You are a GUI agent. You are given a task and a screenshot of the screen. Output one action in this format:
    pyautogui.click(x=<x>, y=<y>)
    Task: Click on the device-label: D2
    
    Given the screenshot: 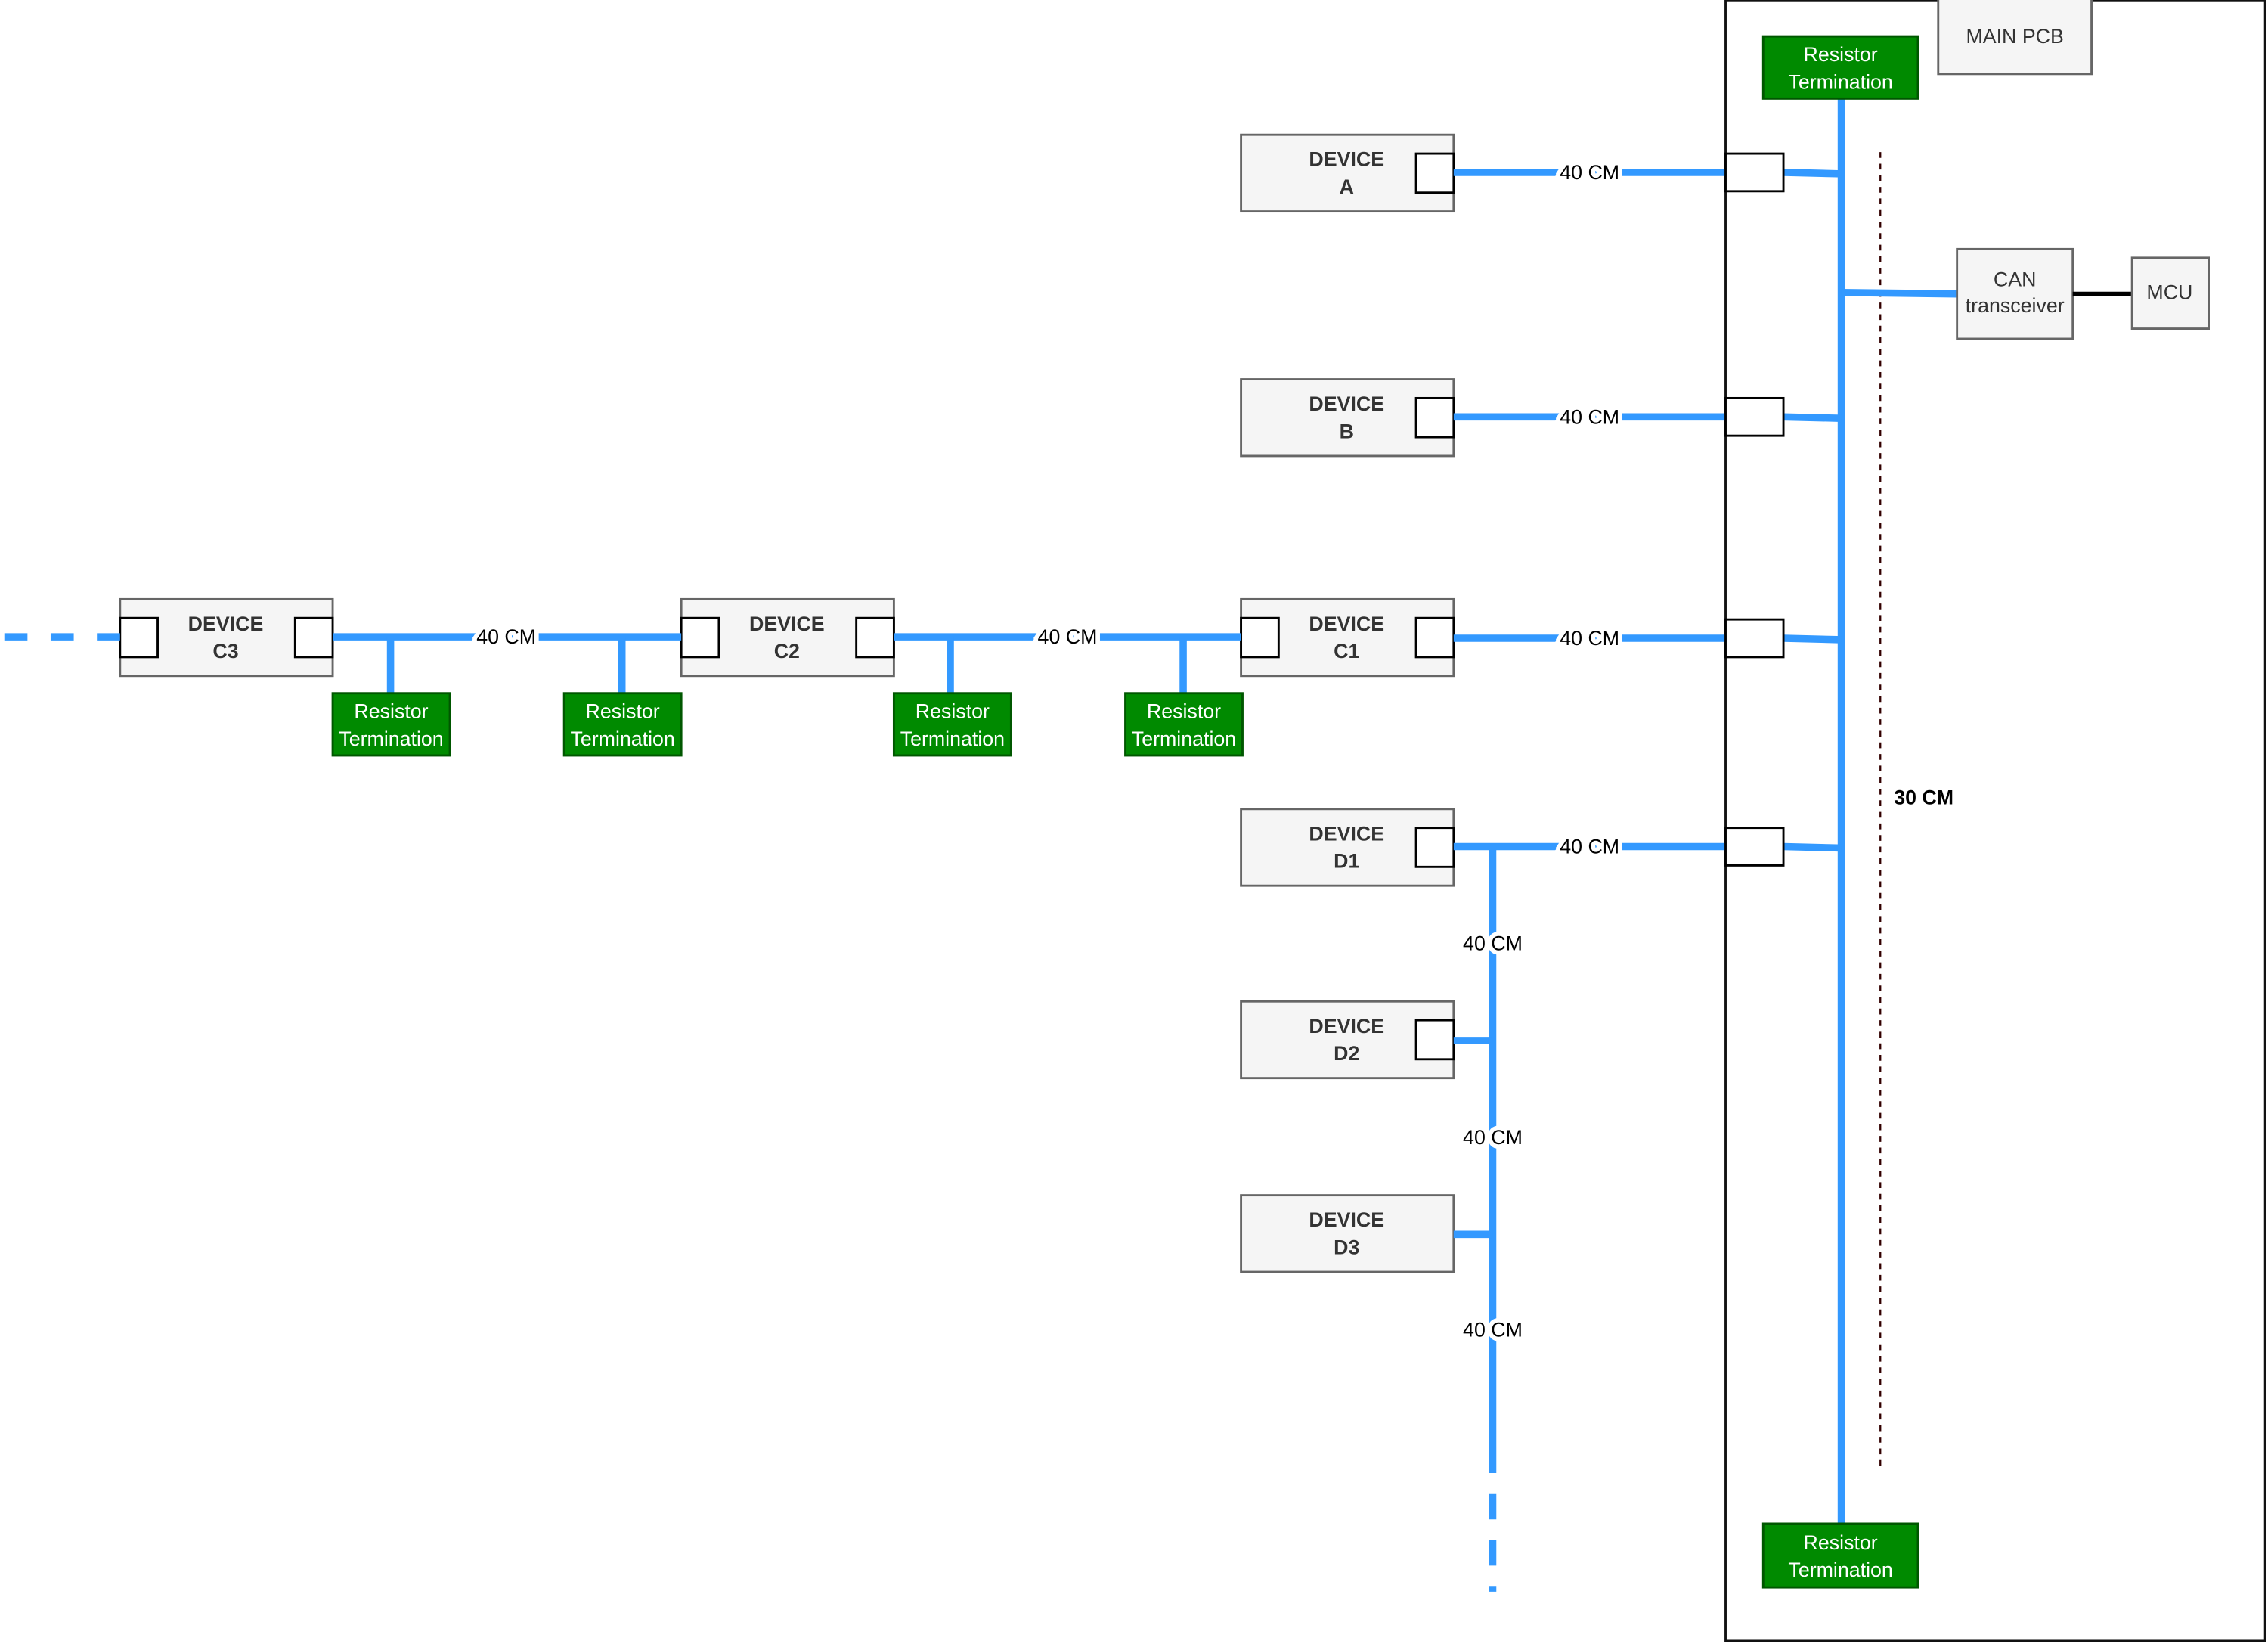 What is the action you would take?
    pyautogui.click(x=1346, y=1054)
    